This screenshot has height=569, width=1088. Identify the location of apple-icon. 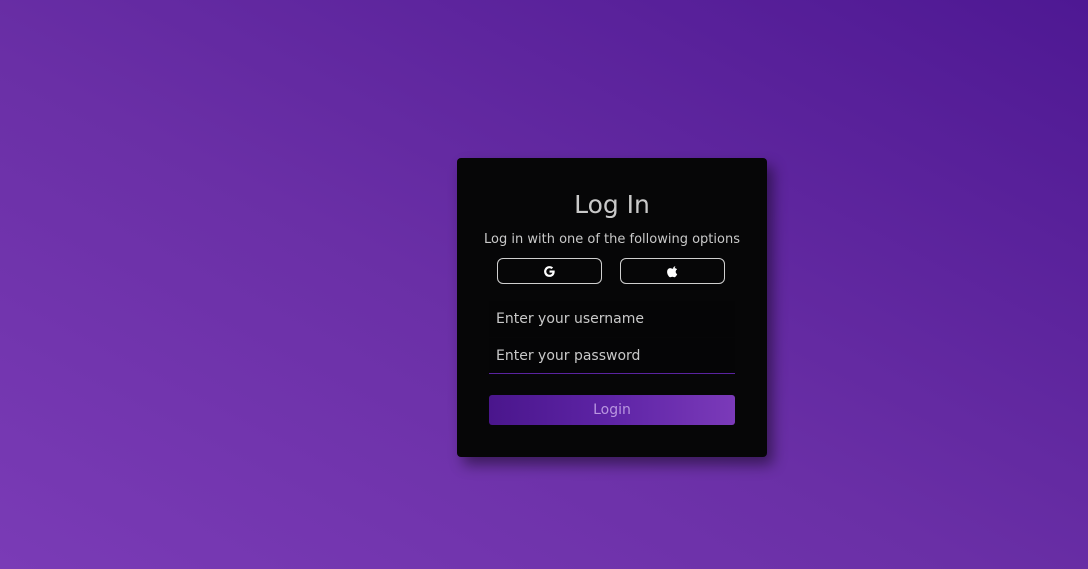
(672, 271).